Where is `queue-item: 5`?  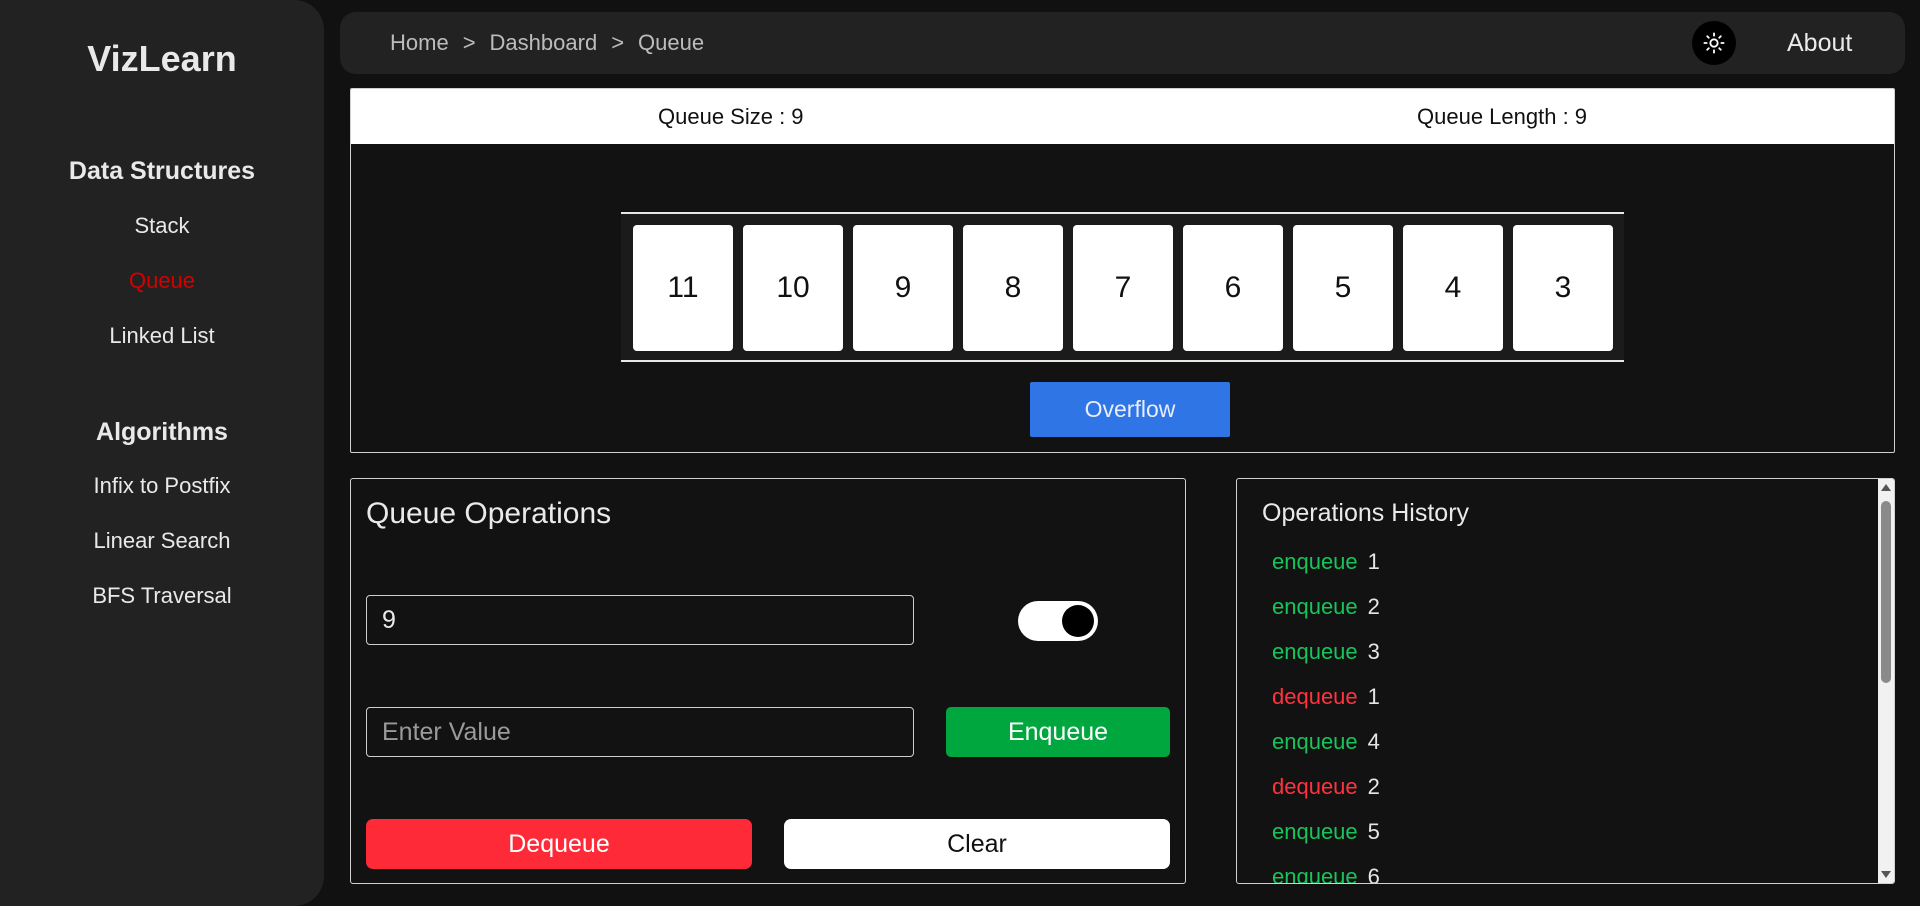 queue-item: 5 is located at coordinates (1343, 288).